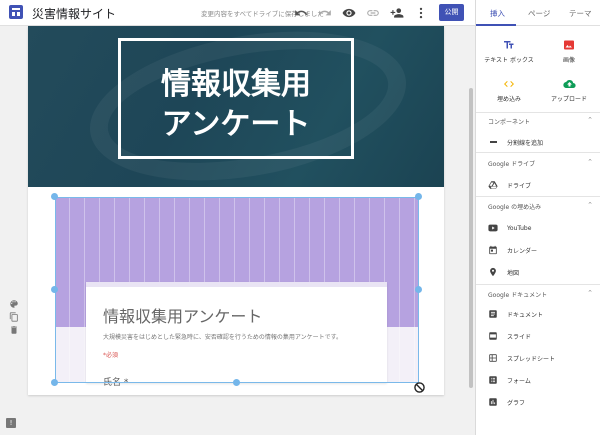 The height and width of the screenshot is (435, 600). I want to click on insert-upload: アップロード, so click(569, 90).